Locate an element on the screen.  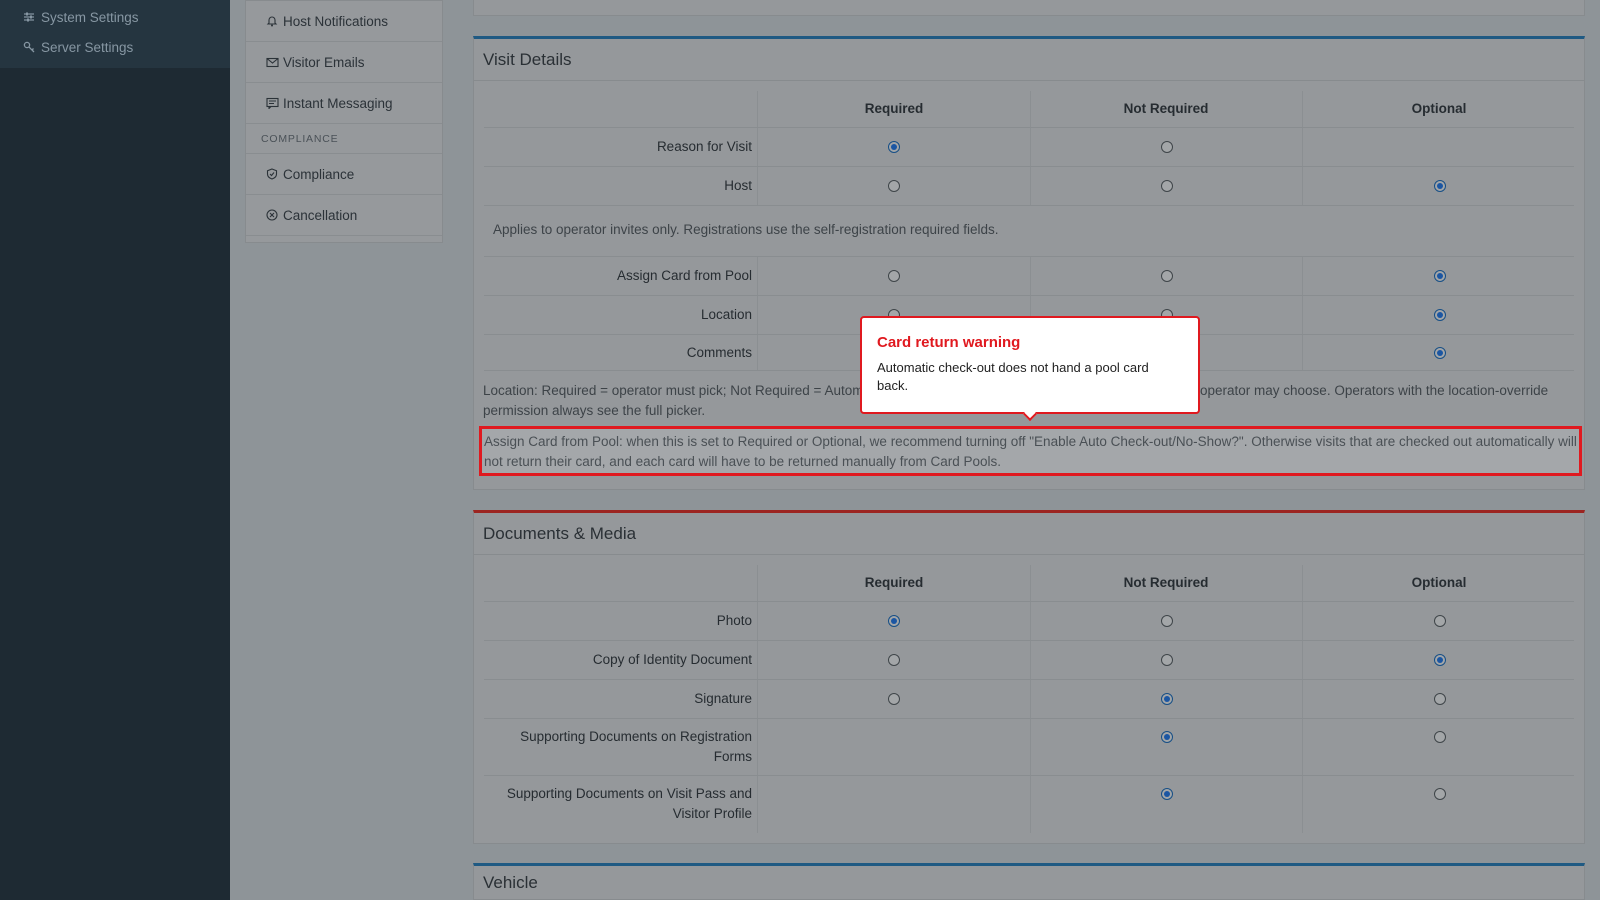
panel-title: Visit Details is located at coordinates (1029, 60).